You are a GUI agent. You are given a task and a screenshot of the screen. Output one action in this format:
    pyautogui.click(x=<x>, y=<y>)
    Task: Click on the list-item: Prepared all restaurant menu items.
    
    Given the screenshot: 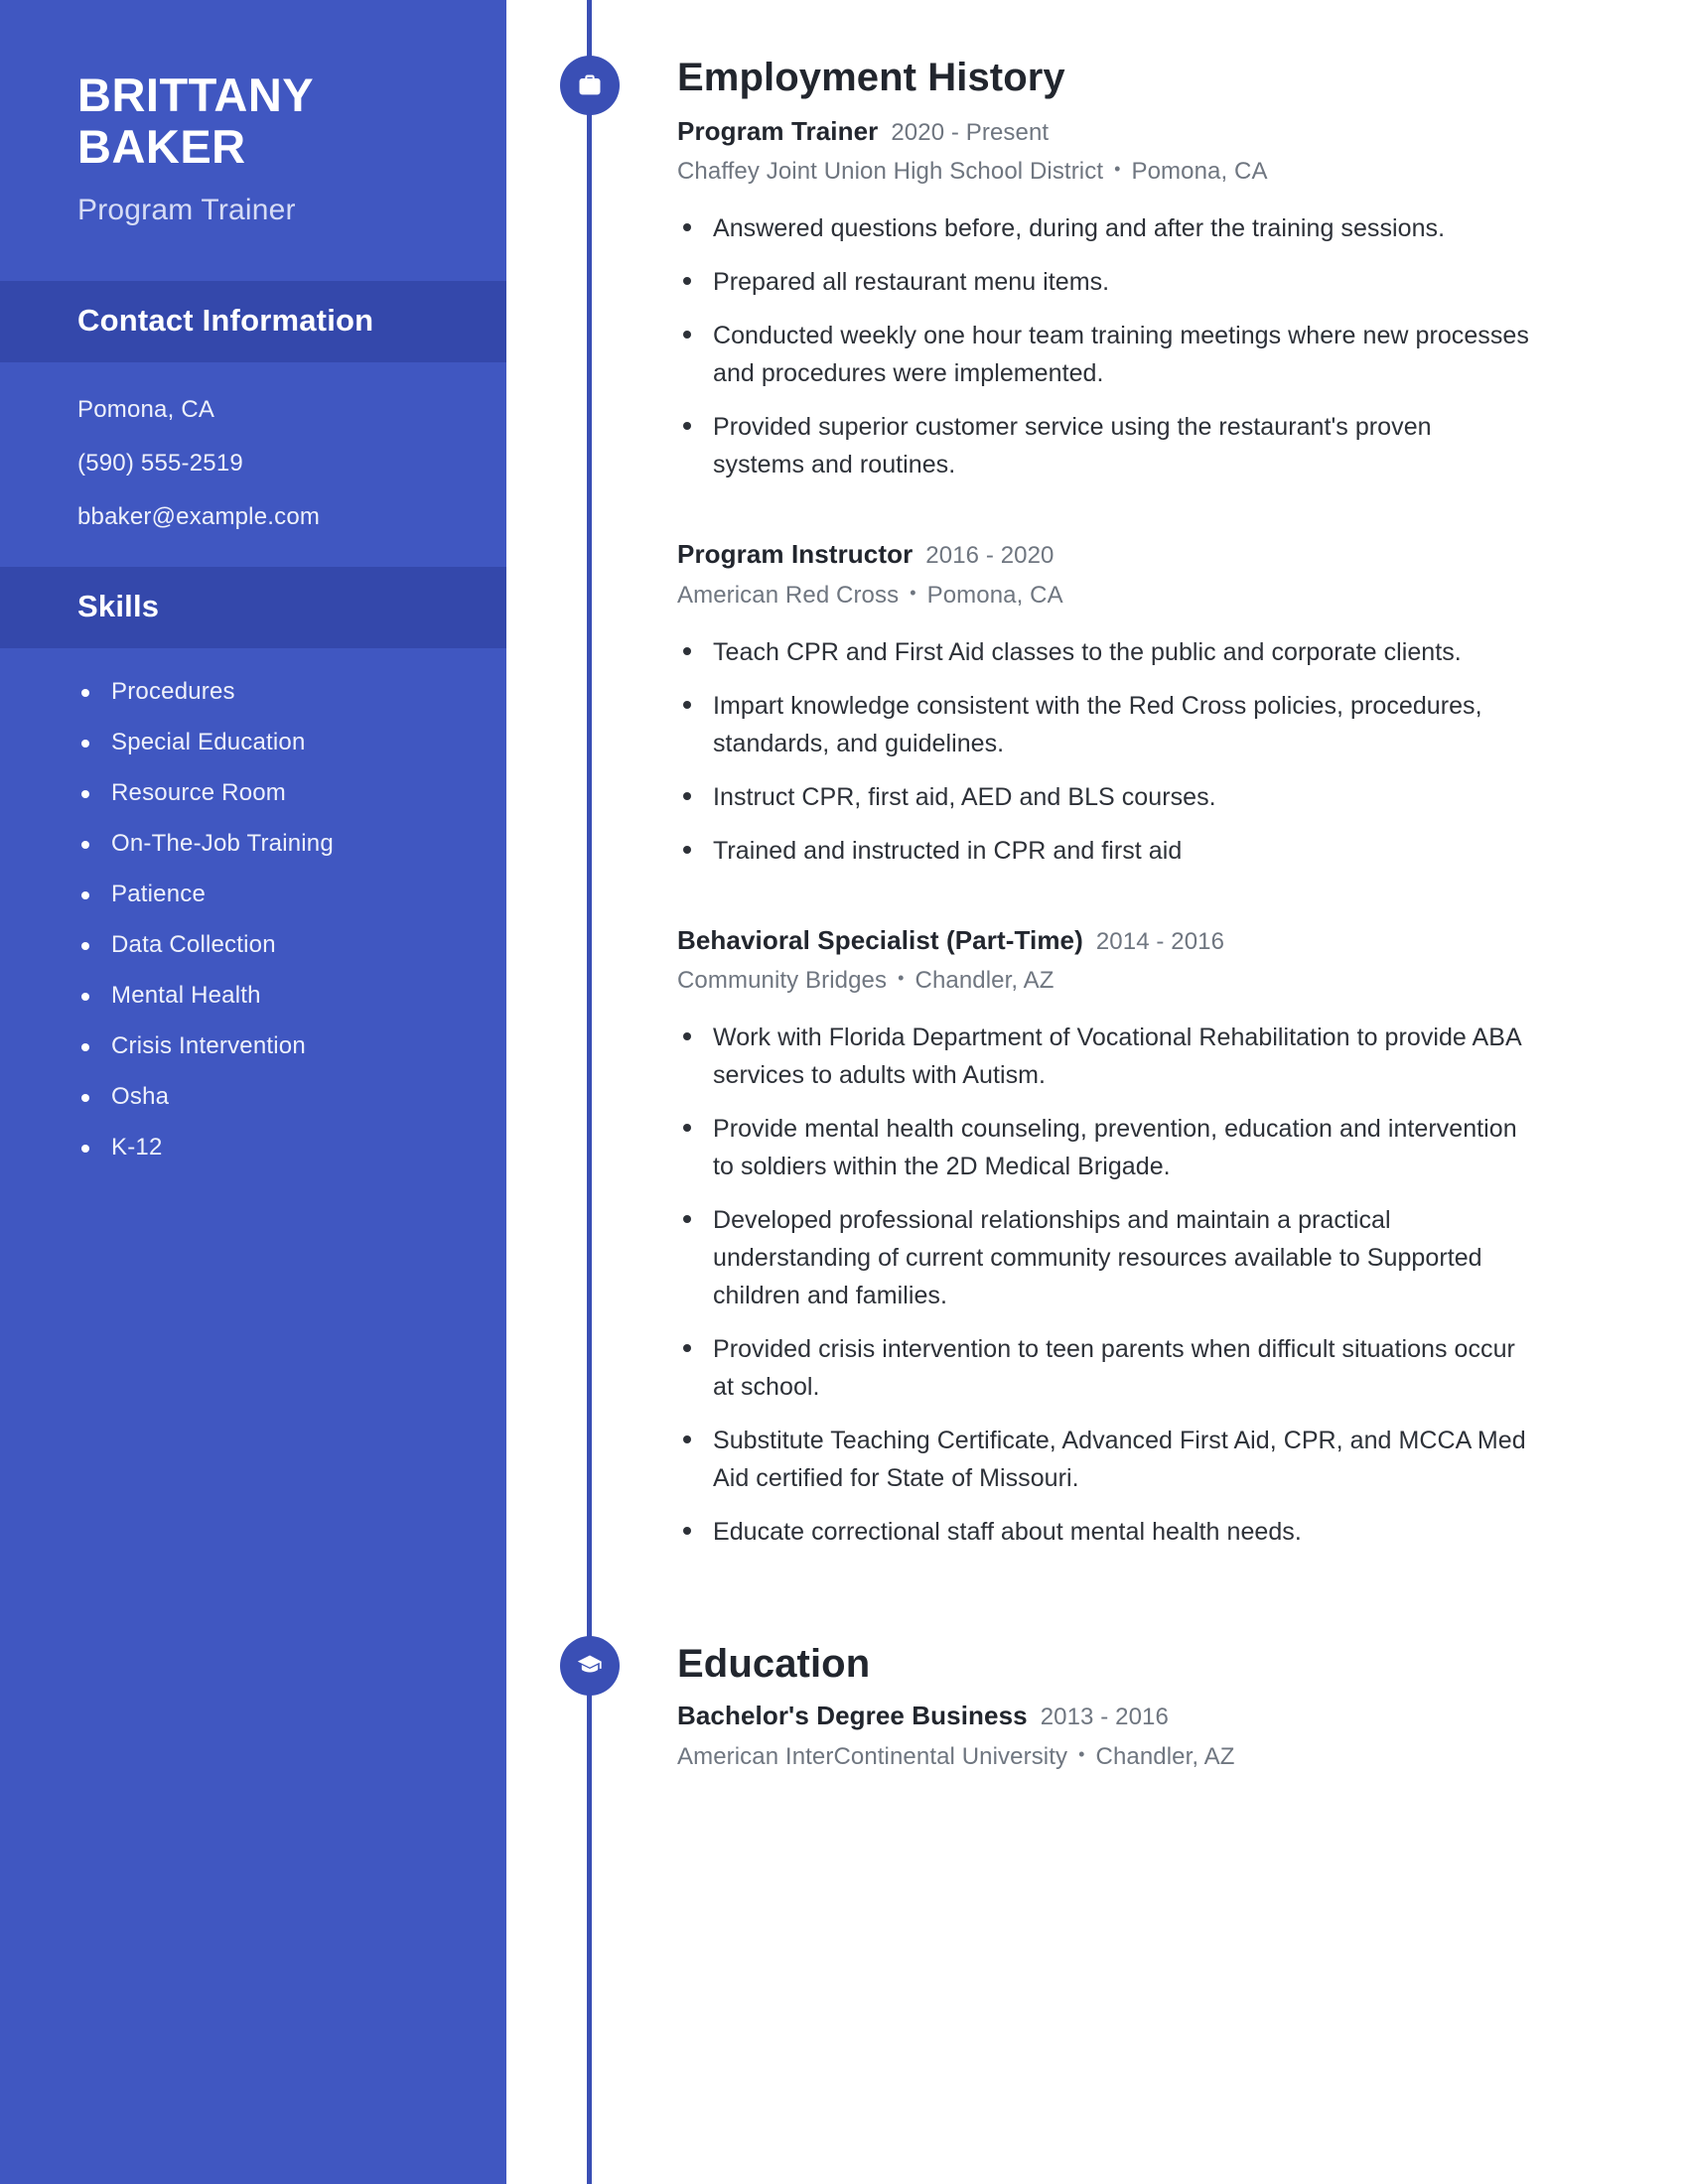 What is the action you would take?
    pyautogui.click(x=1103, y=282)
    